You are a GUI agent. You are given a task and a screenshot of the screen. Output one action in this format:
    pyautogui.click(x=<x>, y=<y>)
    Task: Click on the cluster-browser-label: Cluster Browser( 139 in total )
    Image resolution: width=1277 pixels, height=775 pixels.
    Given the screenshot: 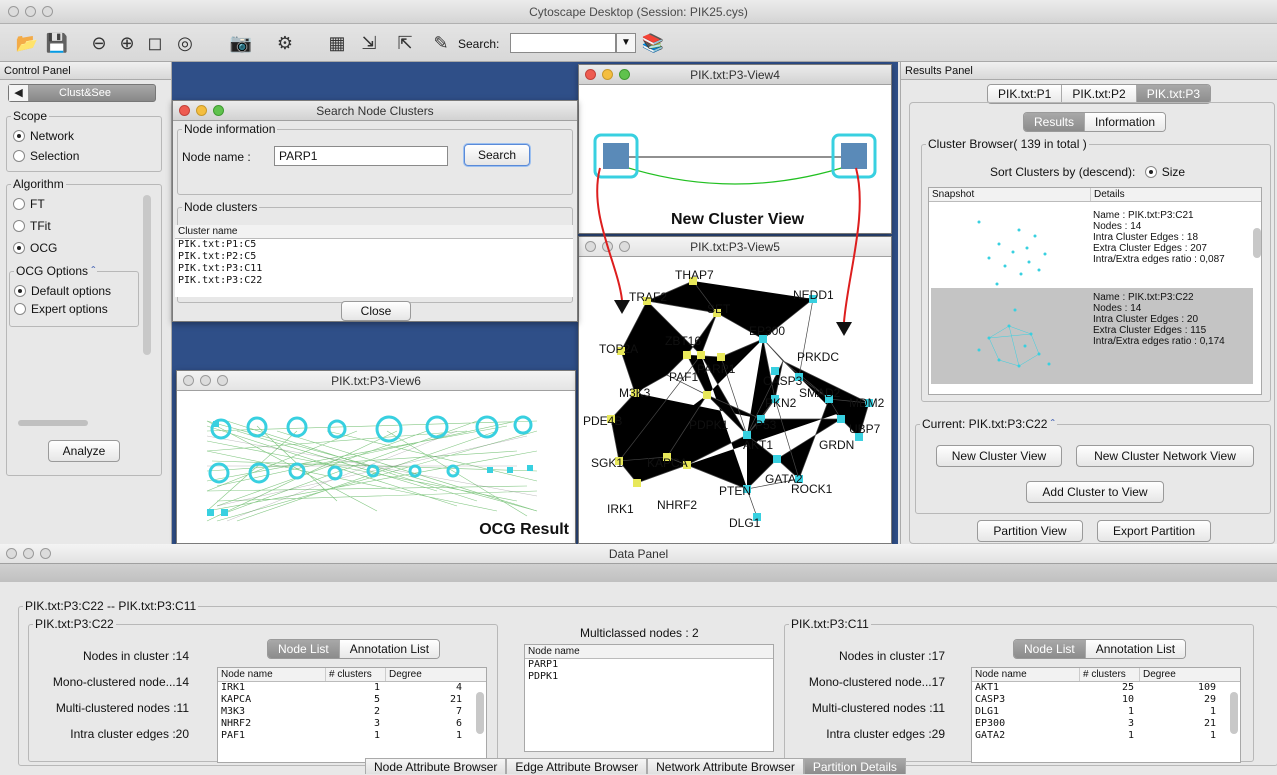 What is the action you would take?
    pyautogui.click(x=1007, y=144)
    